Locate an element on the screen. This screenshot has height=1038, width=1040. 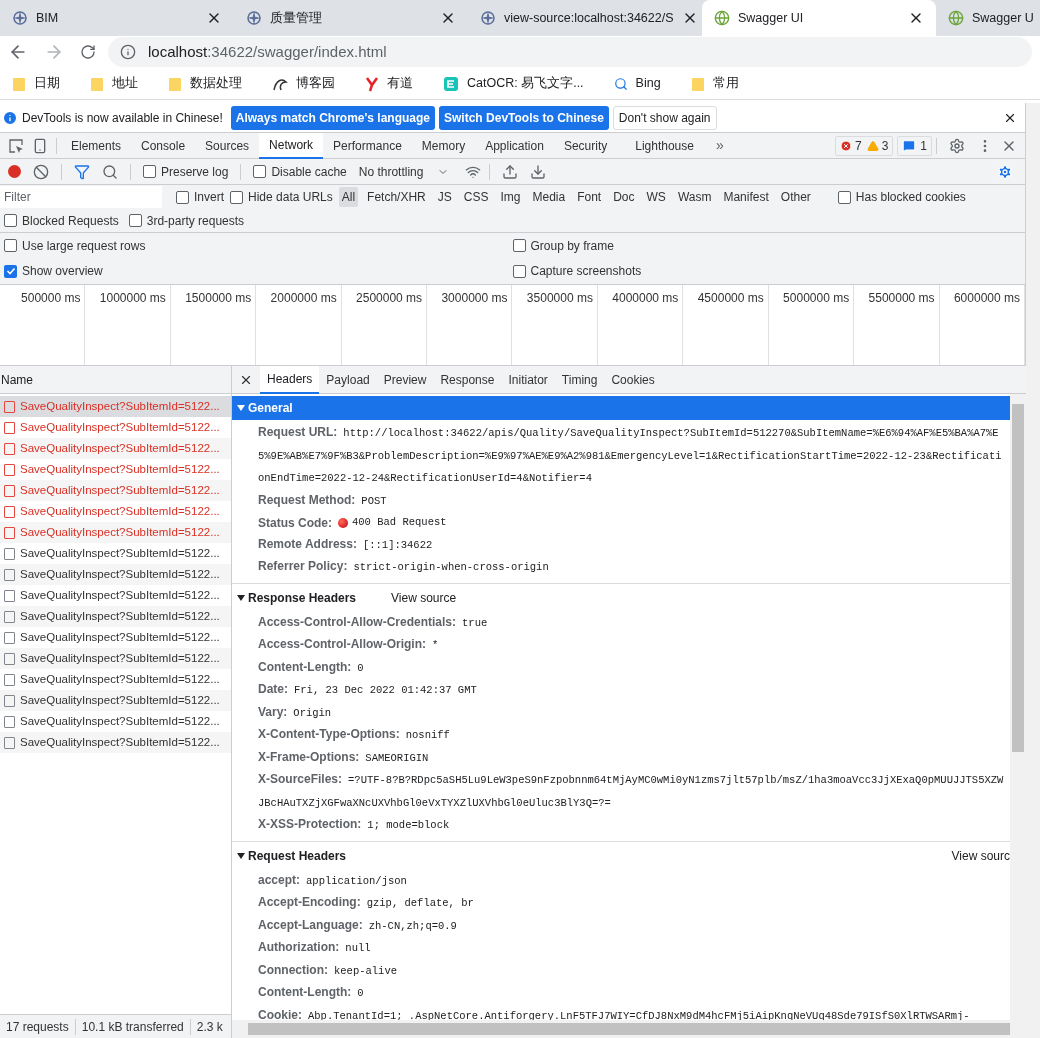
primary-button: Always match Chrome's language is located at coordinates (333, 117).